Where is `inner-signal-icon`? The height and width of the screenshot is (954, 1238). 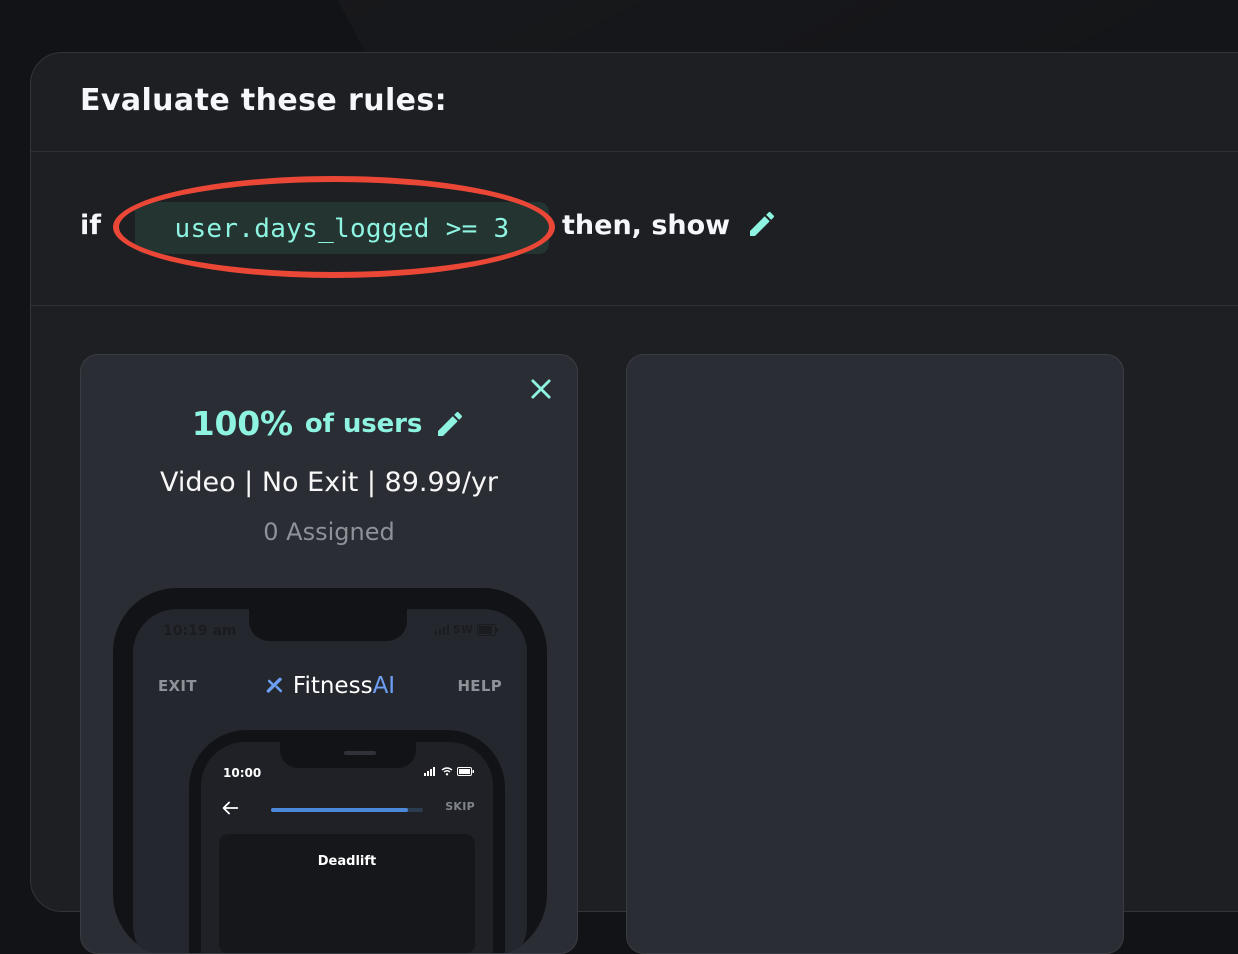
inner-signal-icon is located at coordinates (429, 771).